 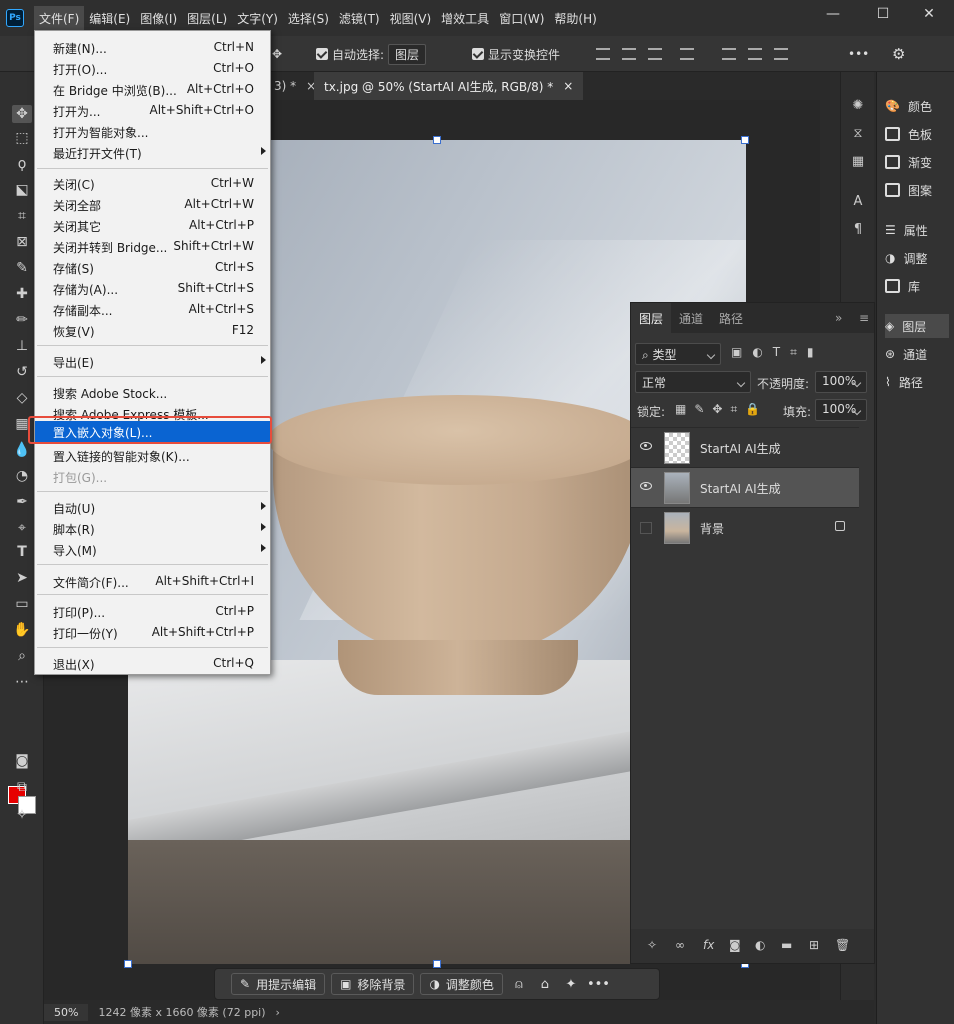 What do you see at coordinates (519, 984) in the screenshot?
I see `person-select-icon: ⍝` at bounding box center [519, 984].